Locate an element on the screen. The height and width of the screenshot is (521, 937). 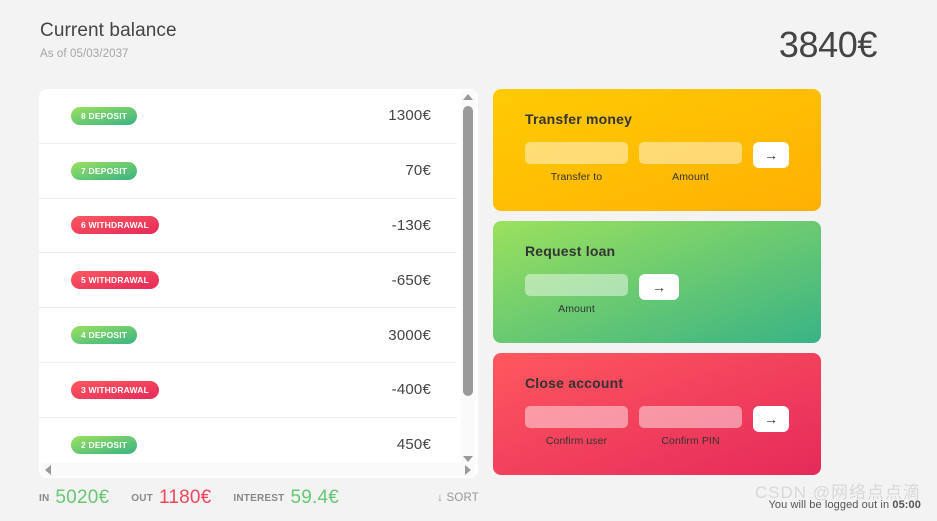
summary-bar: IN 5020€ OUT 1180€ INTEREST 59.4€ ↓ SORT is located at coordinates (259, 498).